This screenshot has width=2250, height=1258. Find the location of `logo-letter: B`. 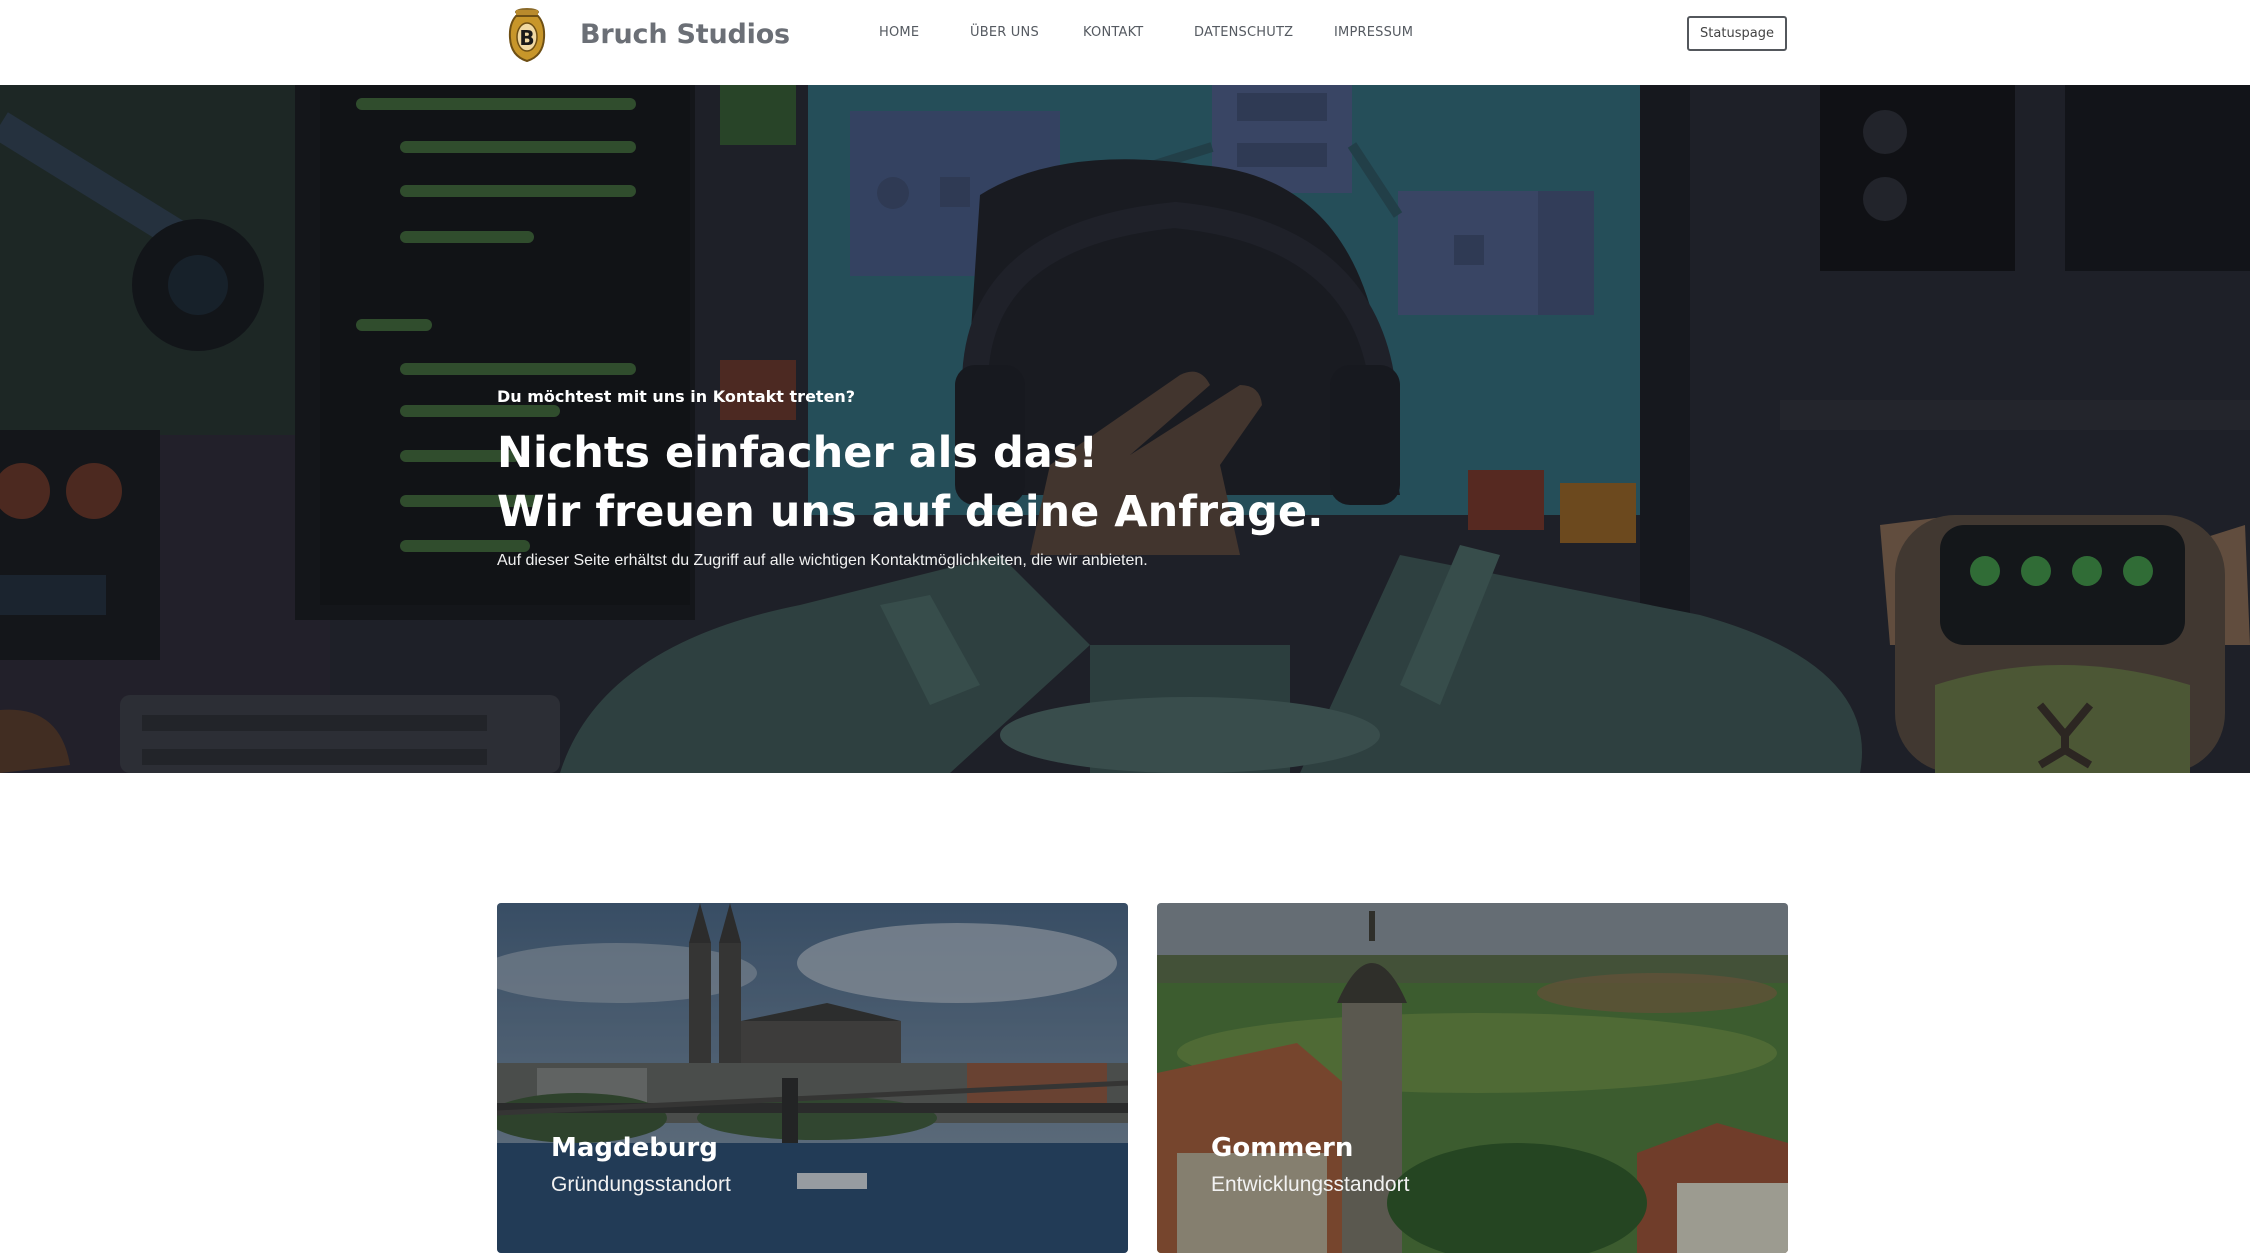

logo-letter: B is located at coordinates (526, 38).